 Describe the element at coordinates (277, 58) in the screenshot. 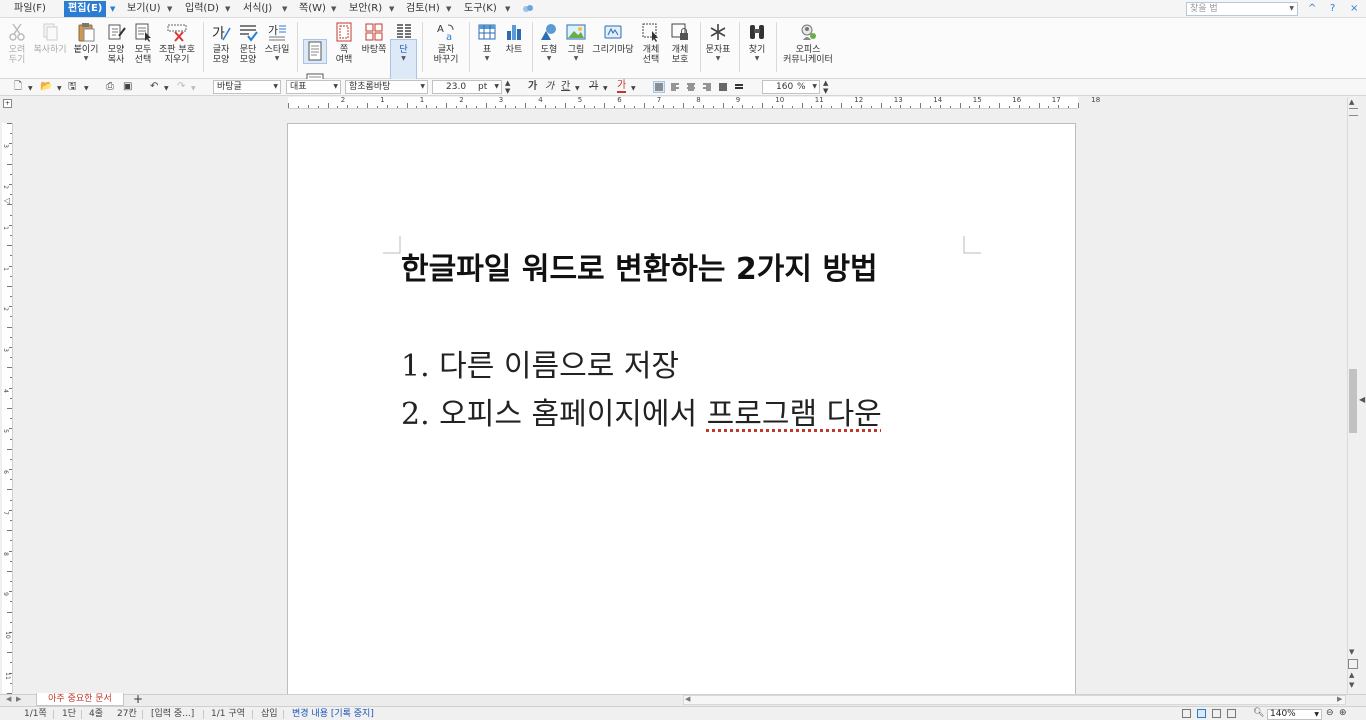

I see `style-dropdown-icon: ▼` at that location.